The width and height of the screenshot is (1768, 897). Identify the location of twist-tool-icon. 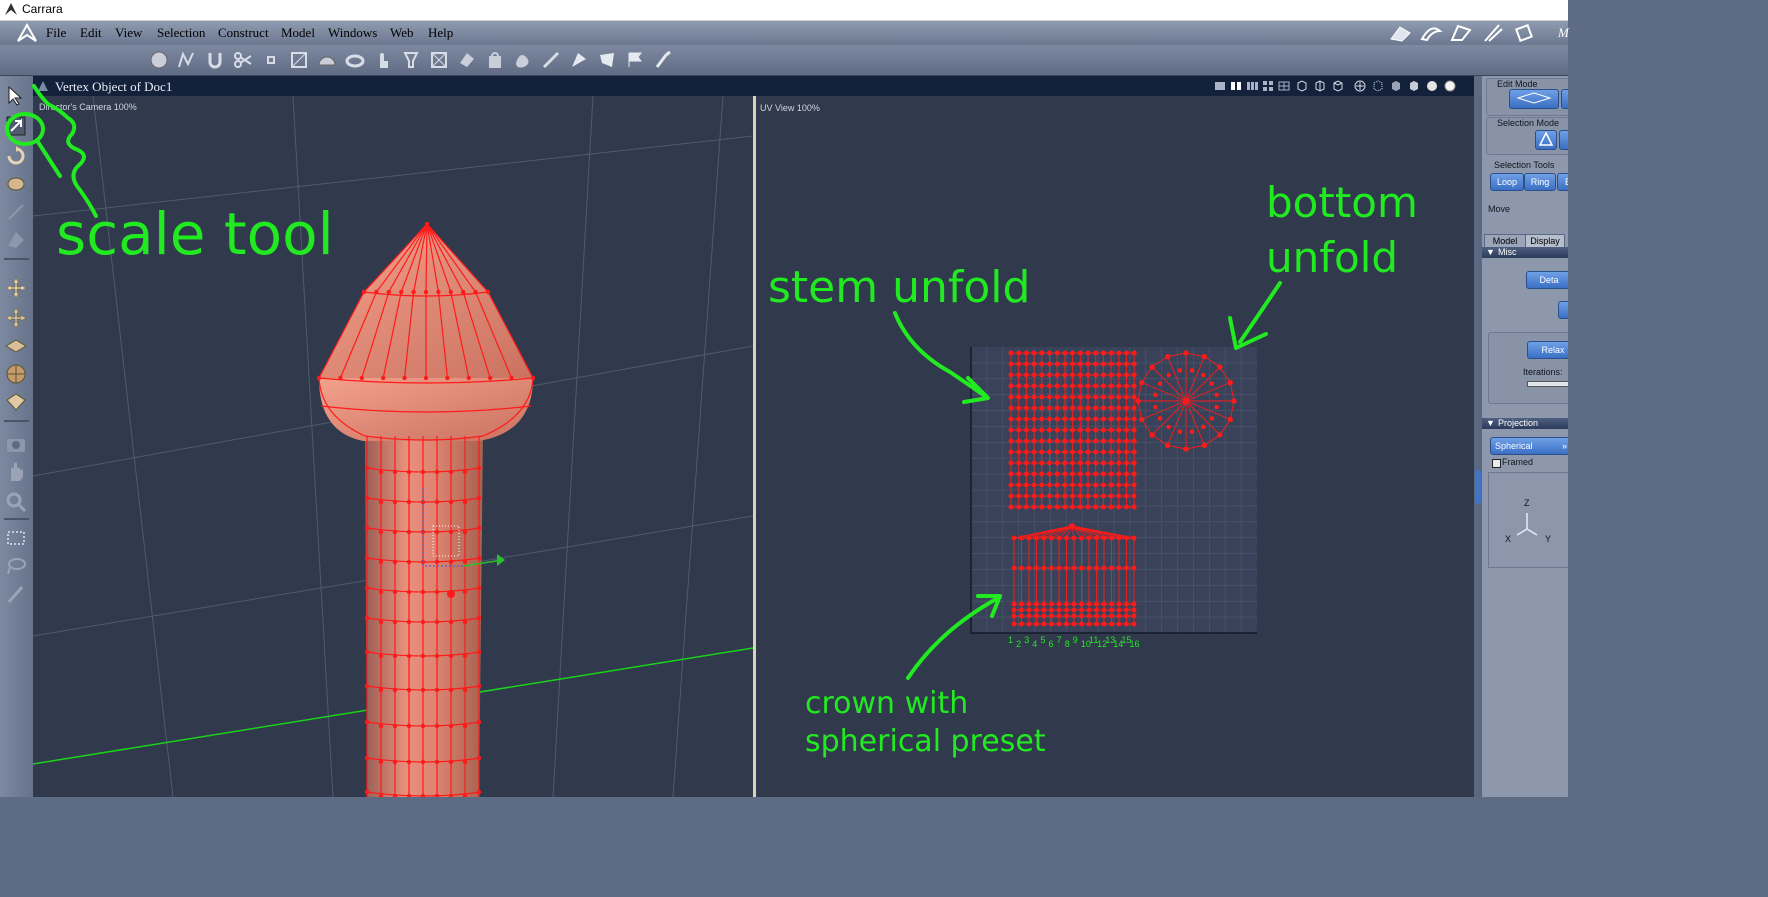
(16, 184).